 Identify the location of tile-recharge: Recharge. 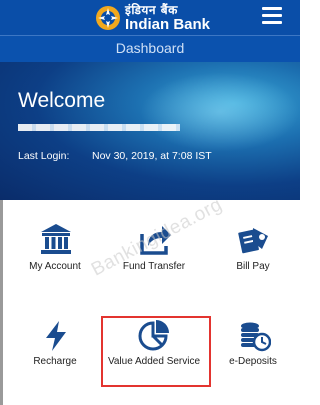
(55, 360).